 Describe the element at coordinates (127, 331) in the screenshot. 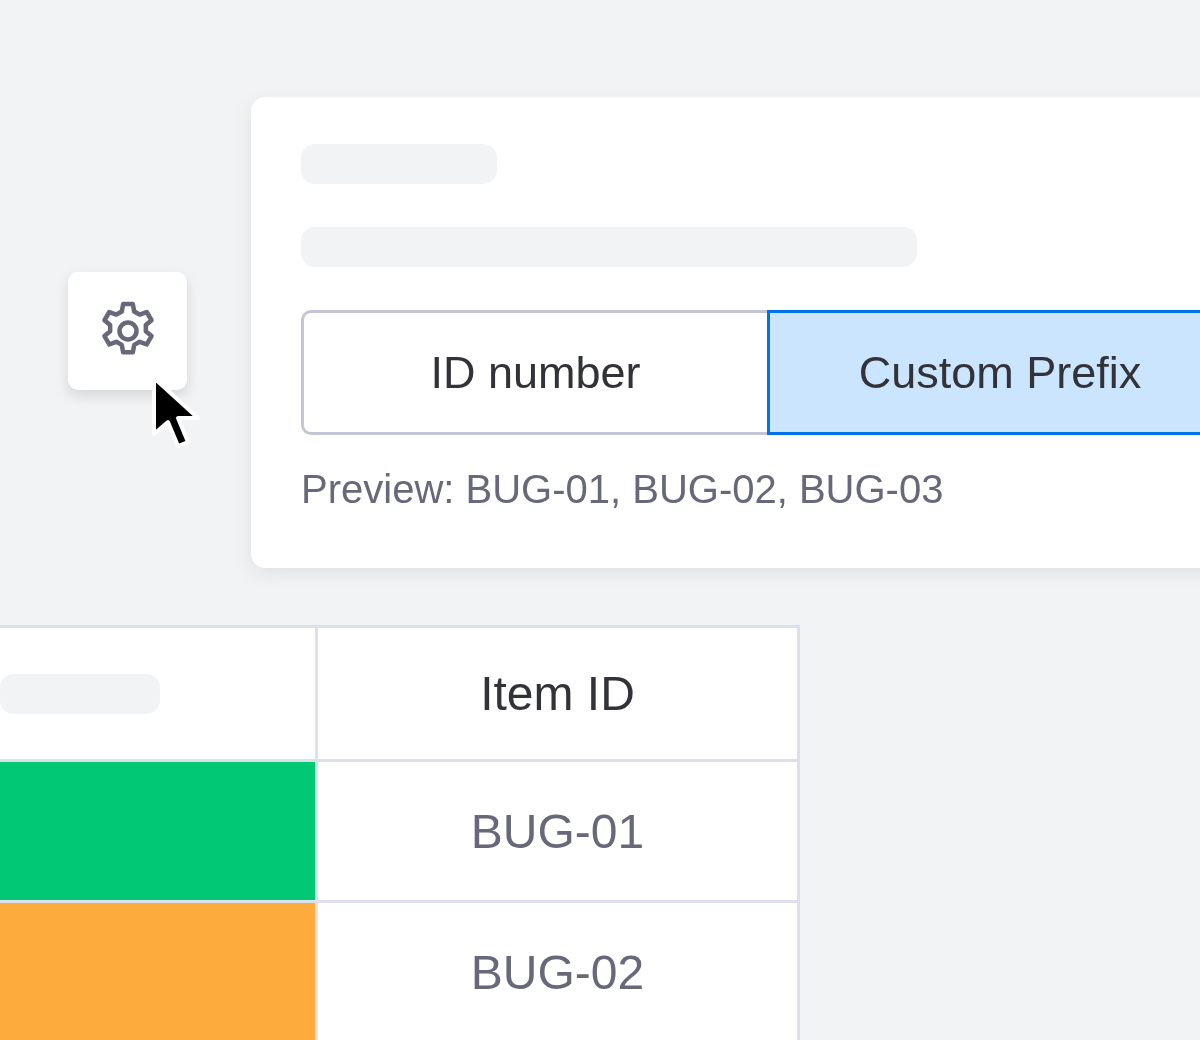

I see `settings-button` at that location.